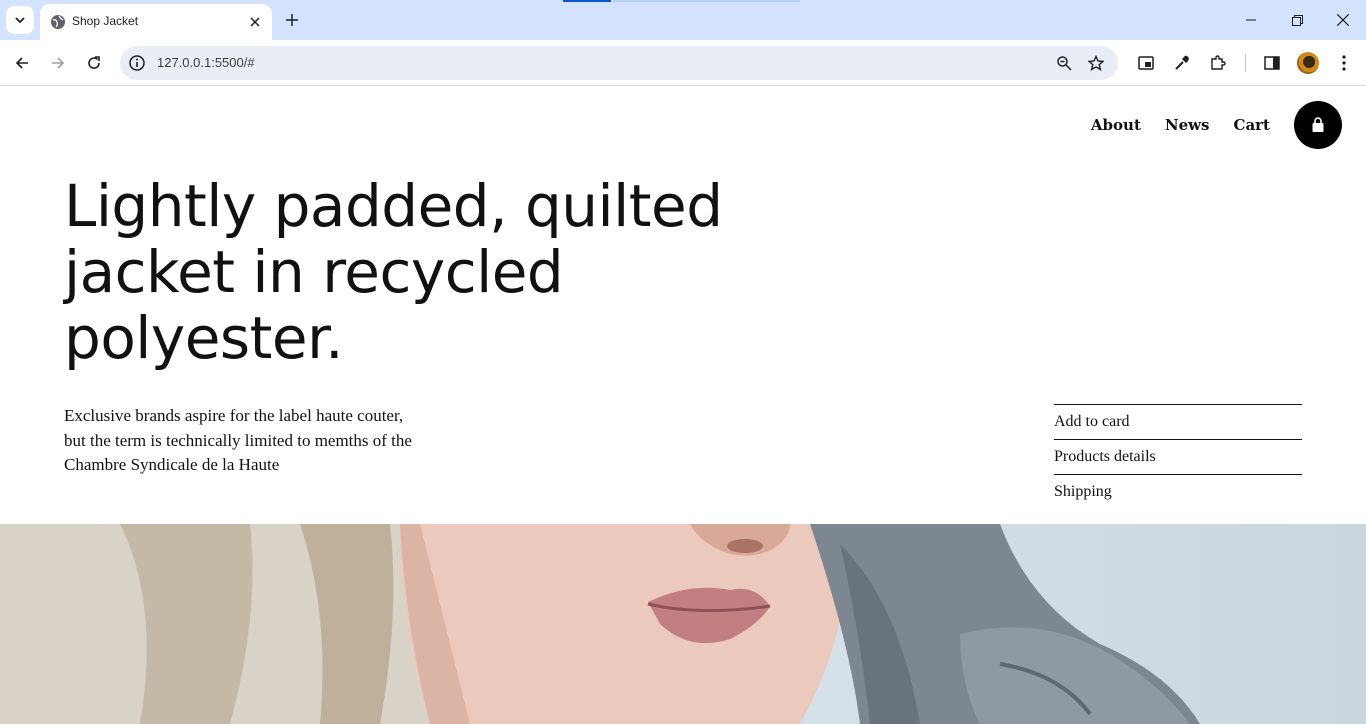 The height and width of the screenshot is (724, 1366). I want to click on forward-button, so click(58, 63).